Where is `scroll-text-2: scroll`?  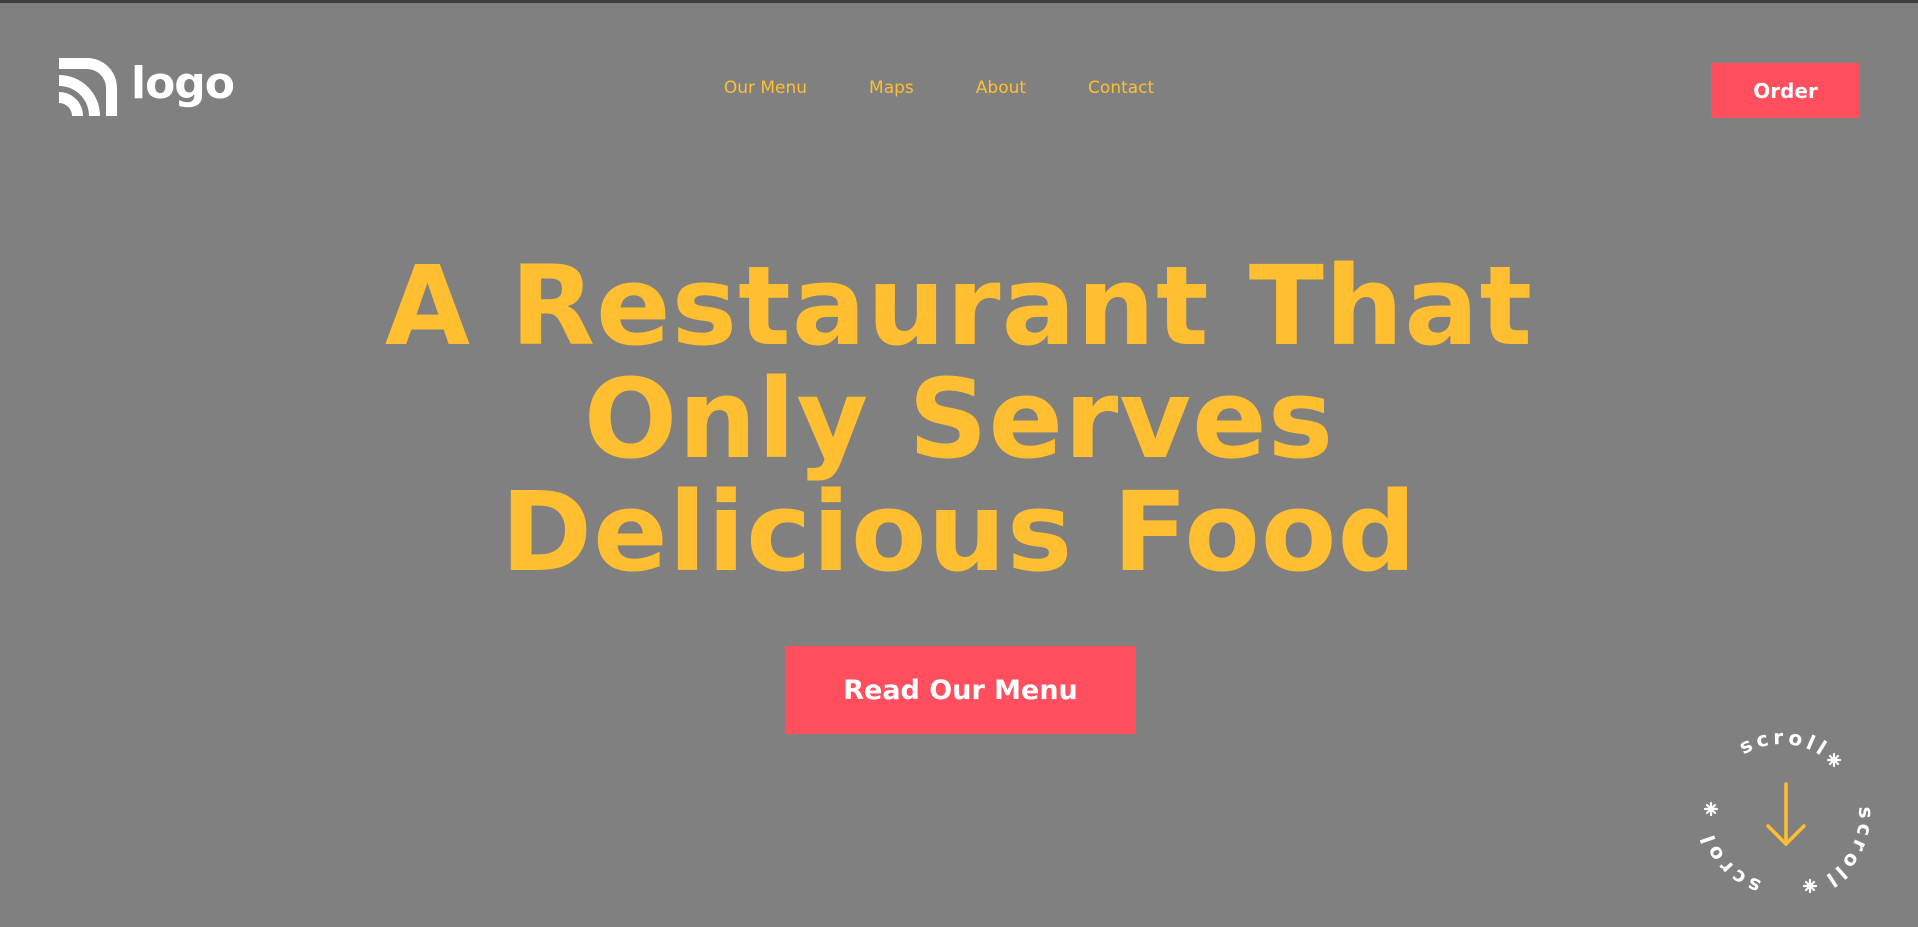 scroll-text-2: scroll is located at coordinates (1845, 851).